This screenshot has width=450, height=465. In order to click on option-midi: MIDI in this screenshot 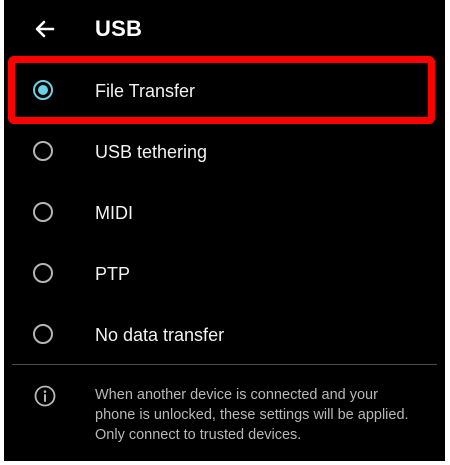, I will do `click(224, 212)`.